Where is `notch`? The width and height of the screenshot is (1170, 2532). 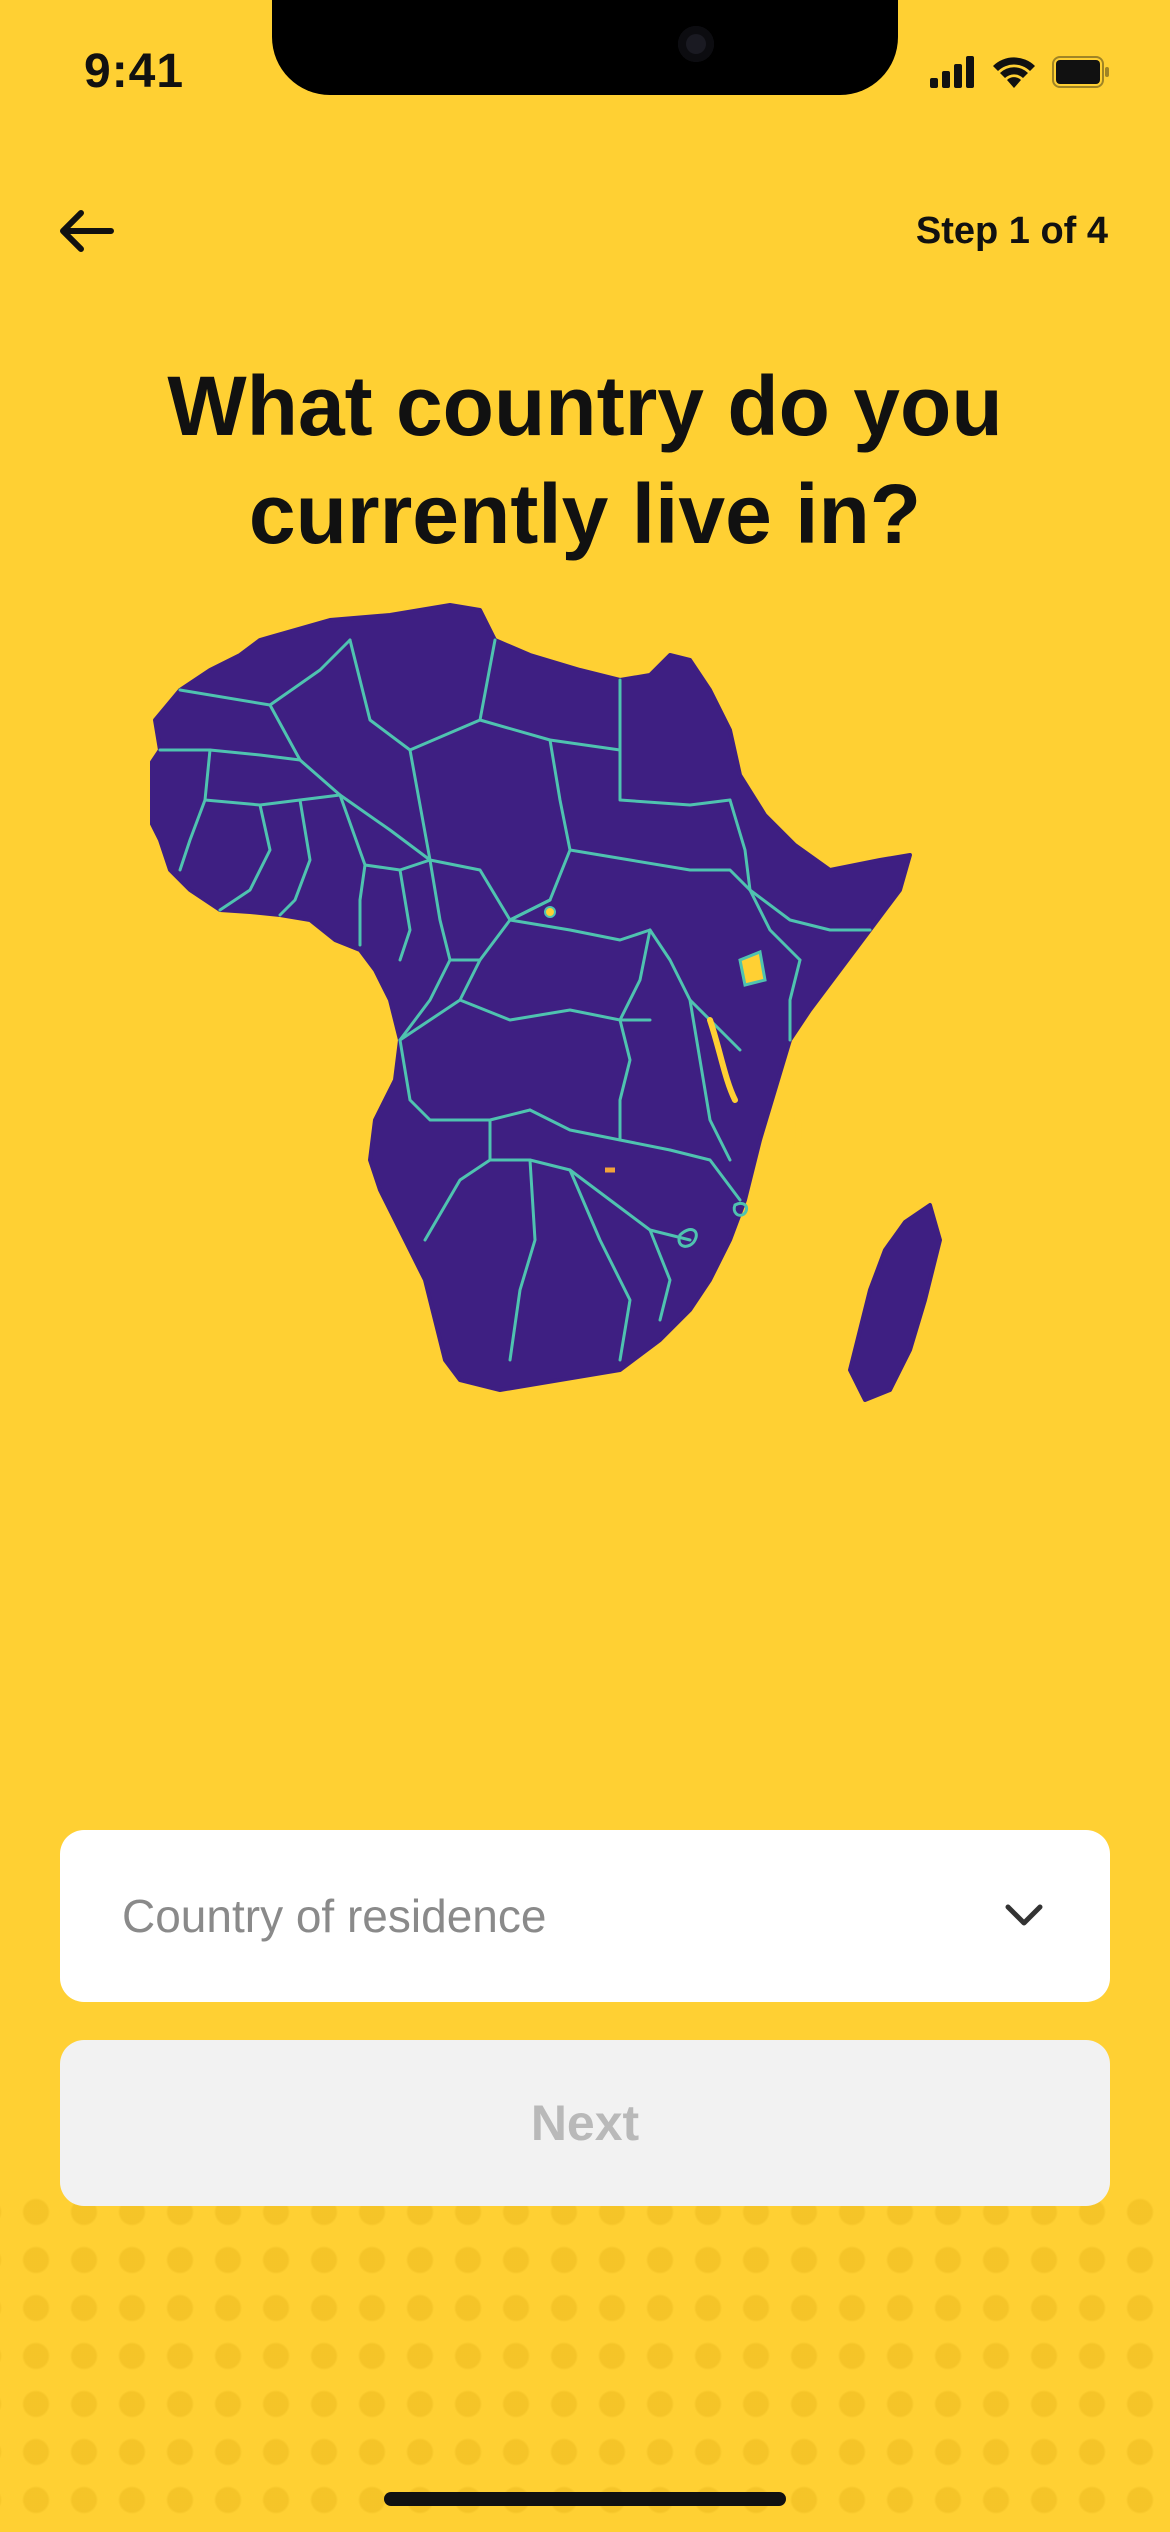
notch is located at coordinates (585, 47).